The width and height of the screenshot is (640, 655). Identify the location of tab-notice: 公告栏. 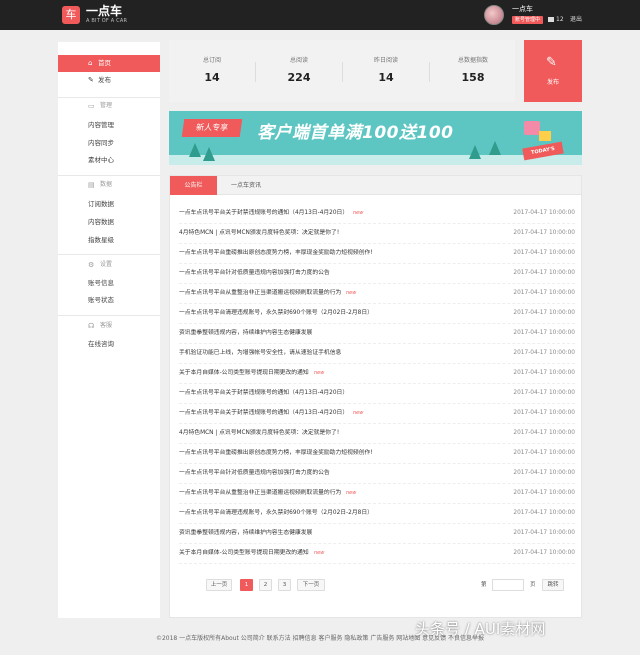
(193, 185).